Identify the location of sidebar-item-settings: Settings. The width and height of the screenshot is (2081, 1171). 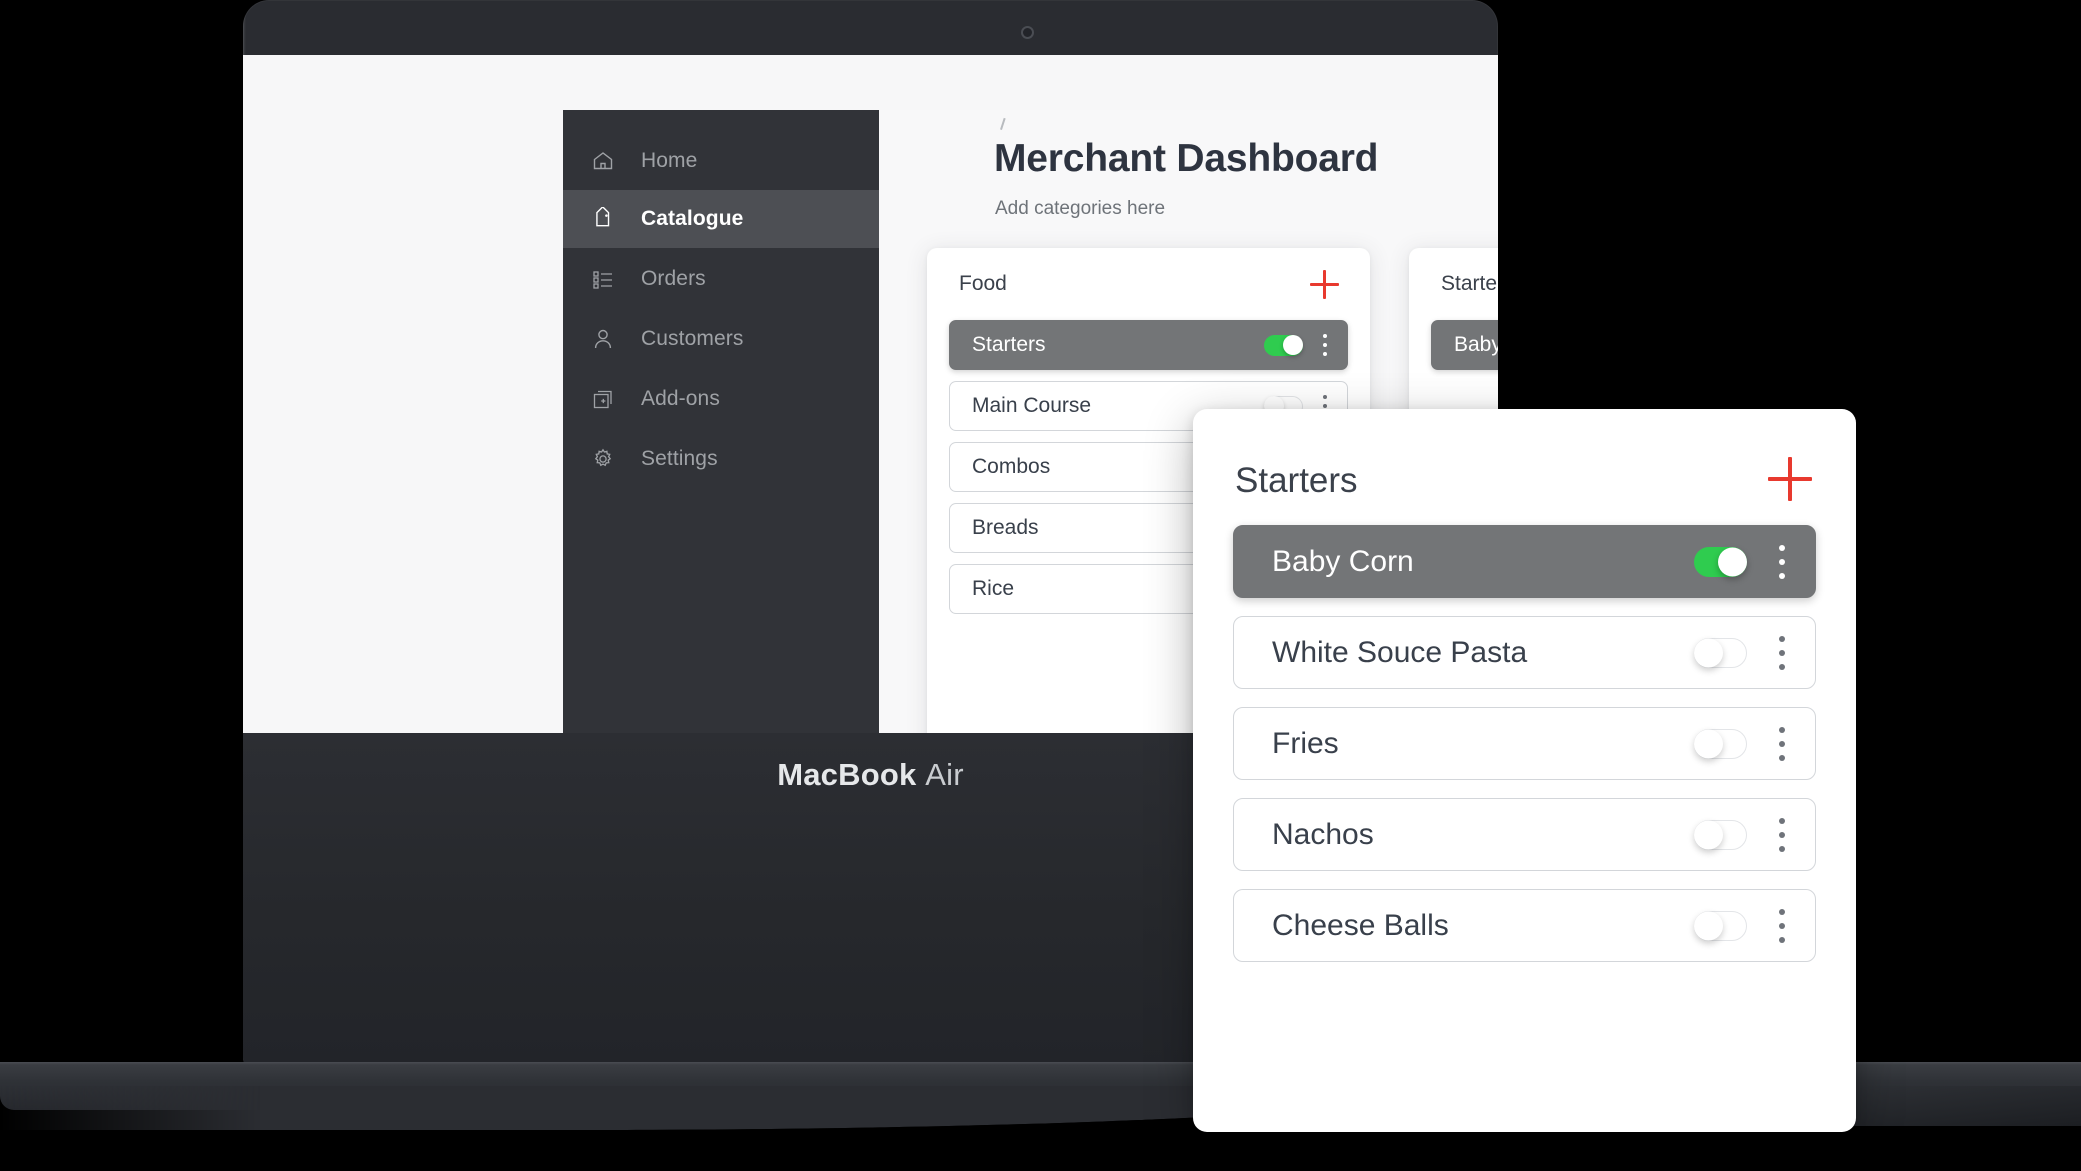
(721, 459).